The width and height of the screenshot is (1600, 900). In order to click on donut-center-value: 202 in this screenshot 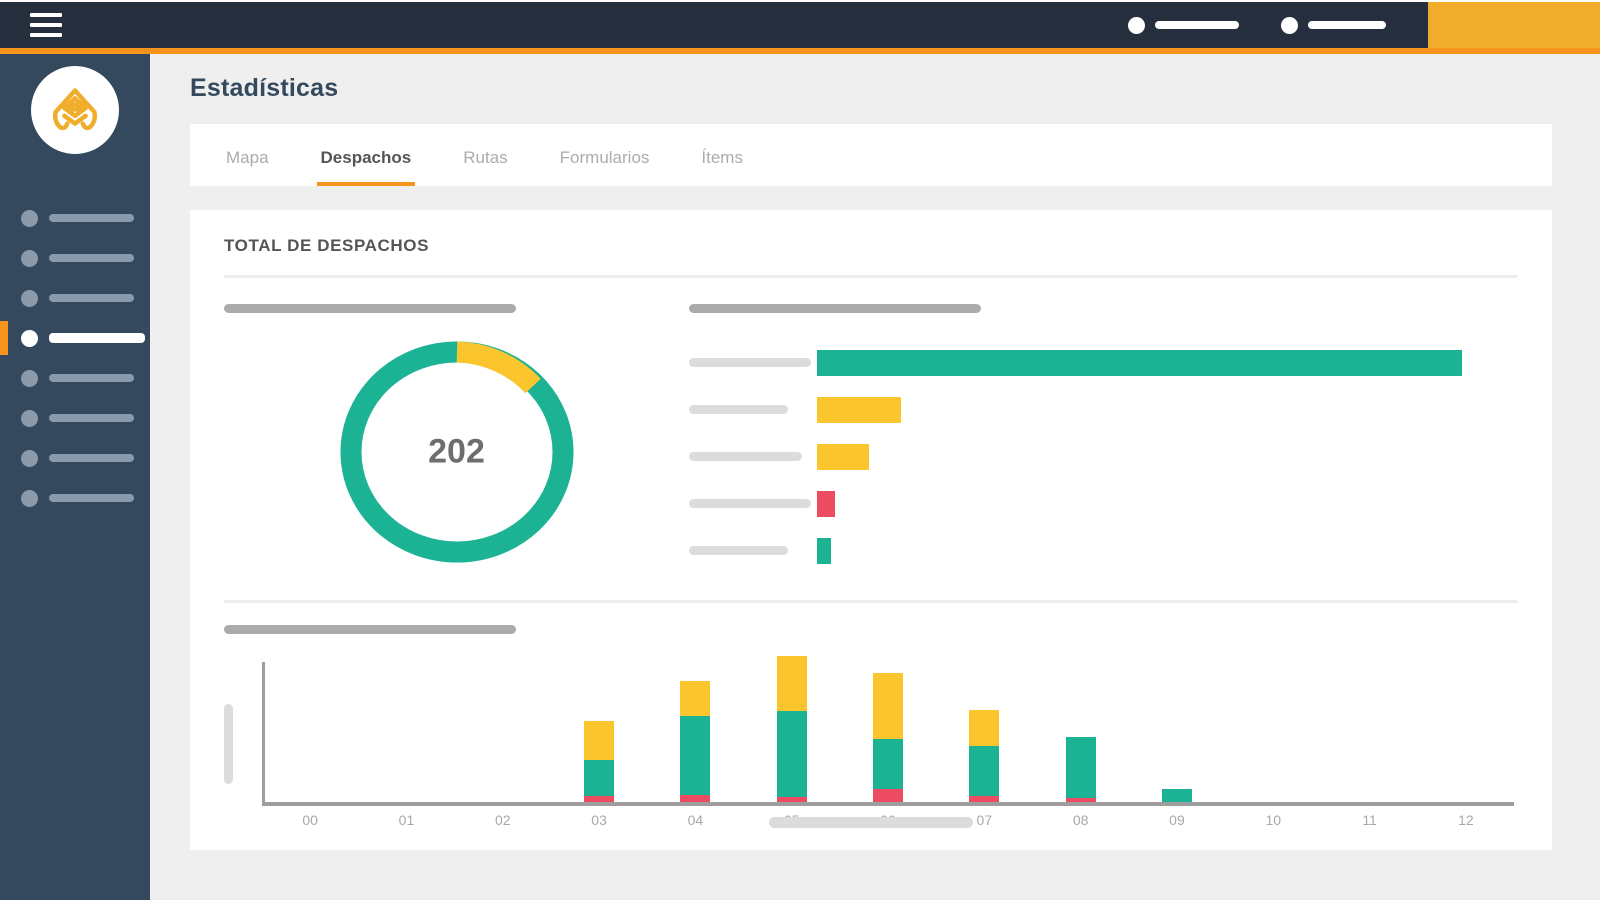, I will do `click(456, 451)`.